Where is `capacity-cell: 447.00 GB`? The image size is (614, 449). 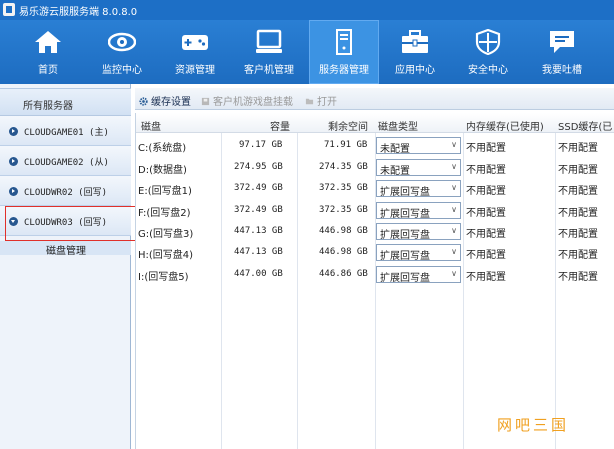 capacity-cell: 447.00 GB is located at coordinates (258, 274).